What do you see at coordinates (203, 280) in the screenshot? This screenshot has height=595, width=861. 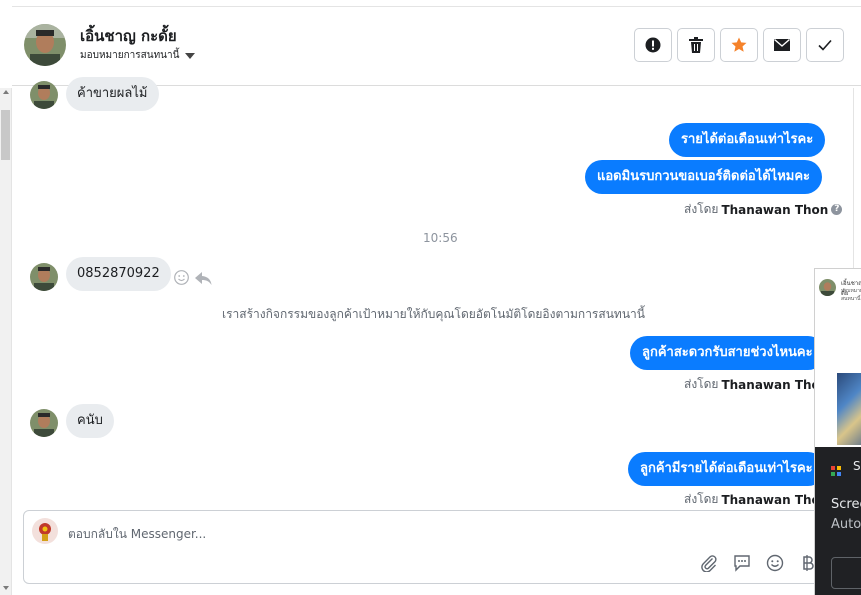 I see `reply-arrow-icon` at bounding box center [203, 280].